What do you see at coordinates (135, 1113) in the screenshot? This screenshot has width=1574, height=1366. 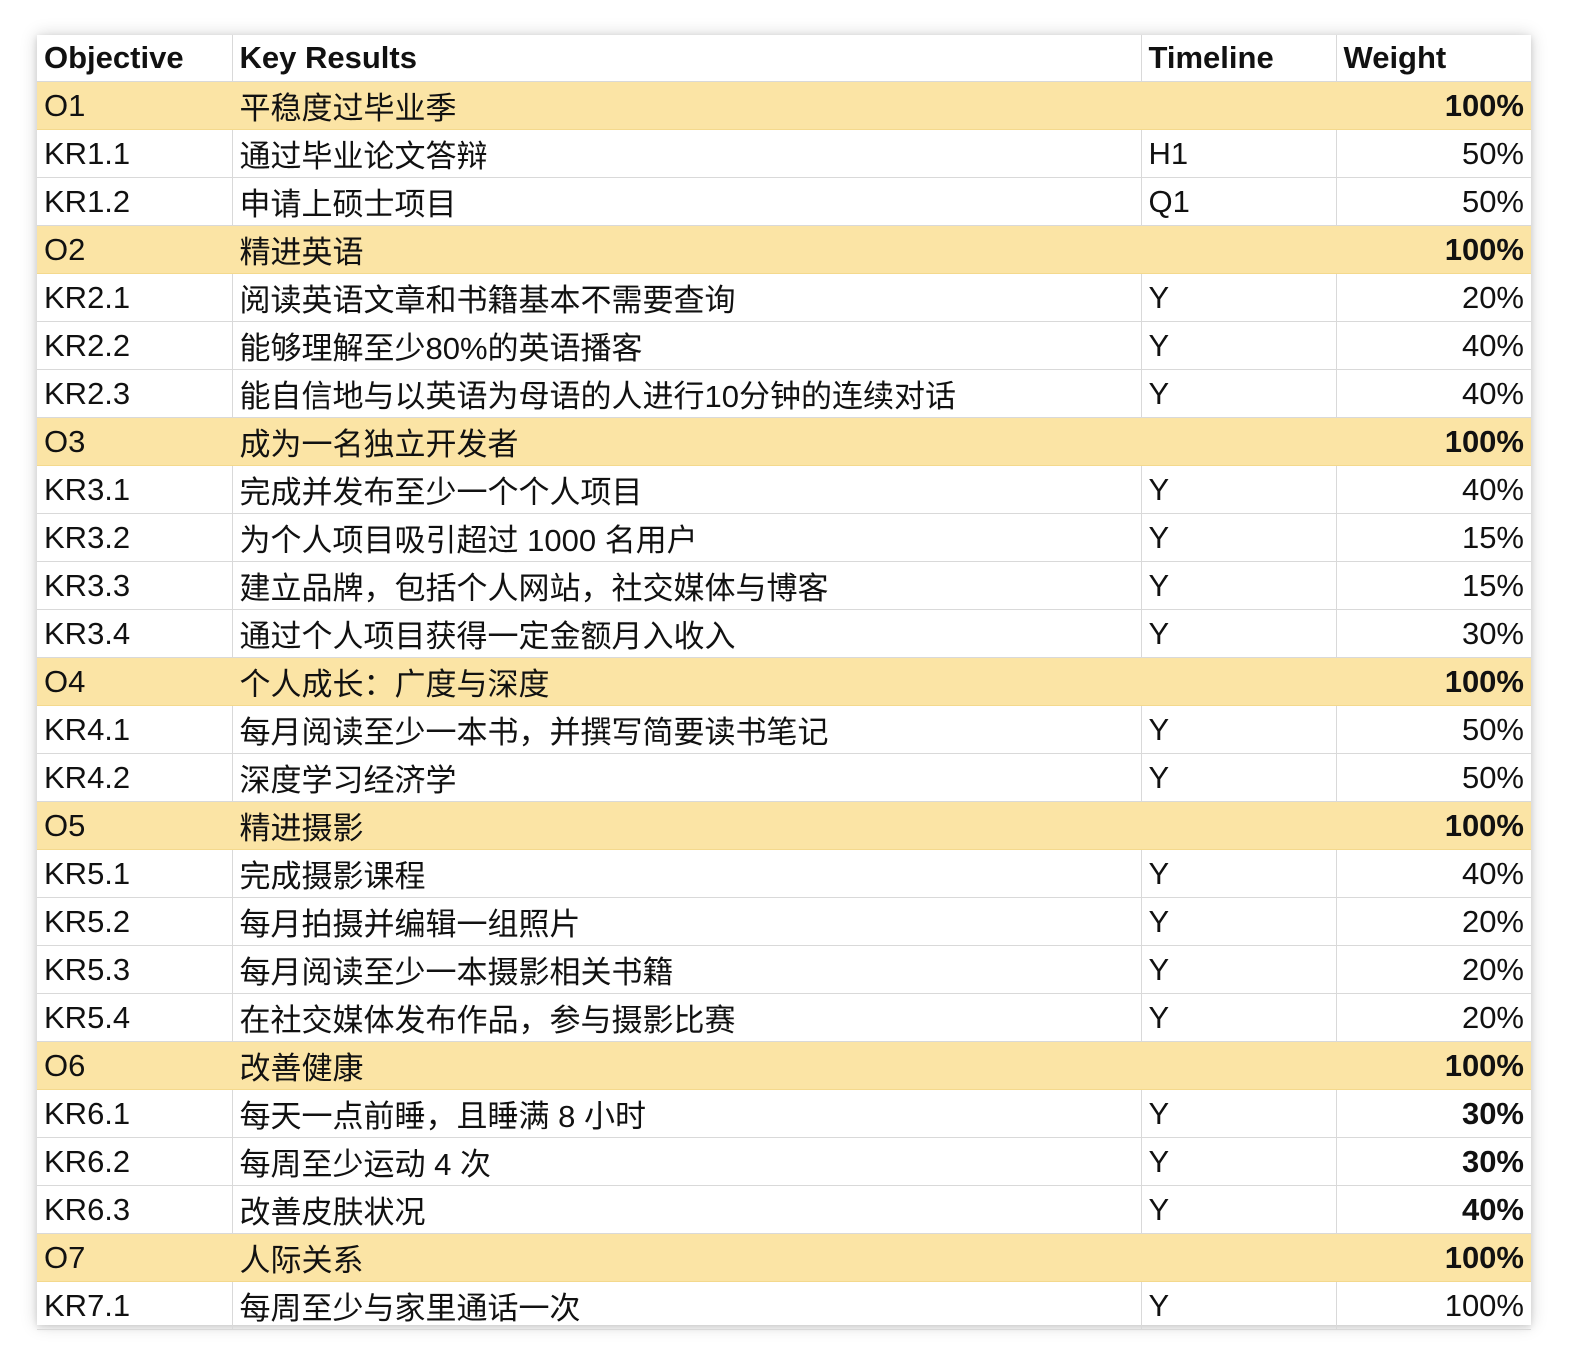 I see `cell-id: KR6.1` at bounding box center [135, 1113].